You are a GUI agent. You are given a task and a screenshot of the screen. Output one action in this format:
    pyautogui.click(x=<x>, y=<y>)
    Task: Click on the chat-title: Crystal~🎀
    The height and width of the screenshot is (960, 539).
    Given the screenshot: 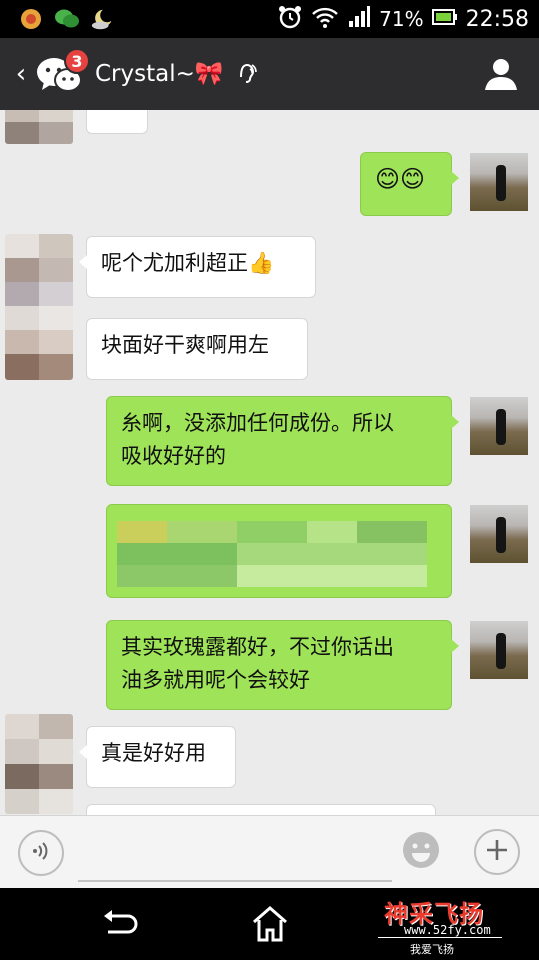 What is the action you would take?
    pyautogui.click(x=177, y=74)
    